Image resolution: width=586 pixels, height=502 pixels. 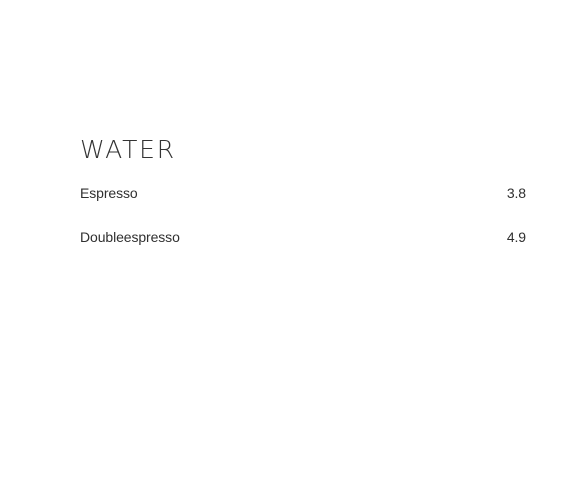 What do you see at coordinates (109, 193) in the screenshot?
I see `menu-item-name: Espresso` at bounding box center [109, 193].